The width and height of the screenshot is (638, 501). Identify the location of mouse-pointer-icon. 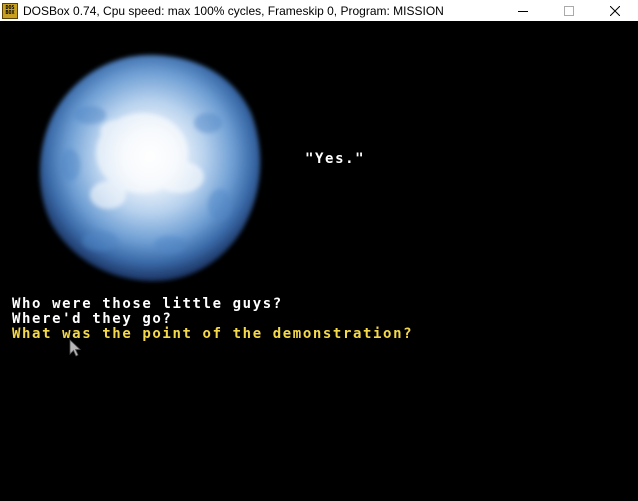
(75, 348).